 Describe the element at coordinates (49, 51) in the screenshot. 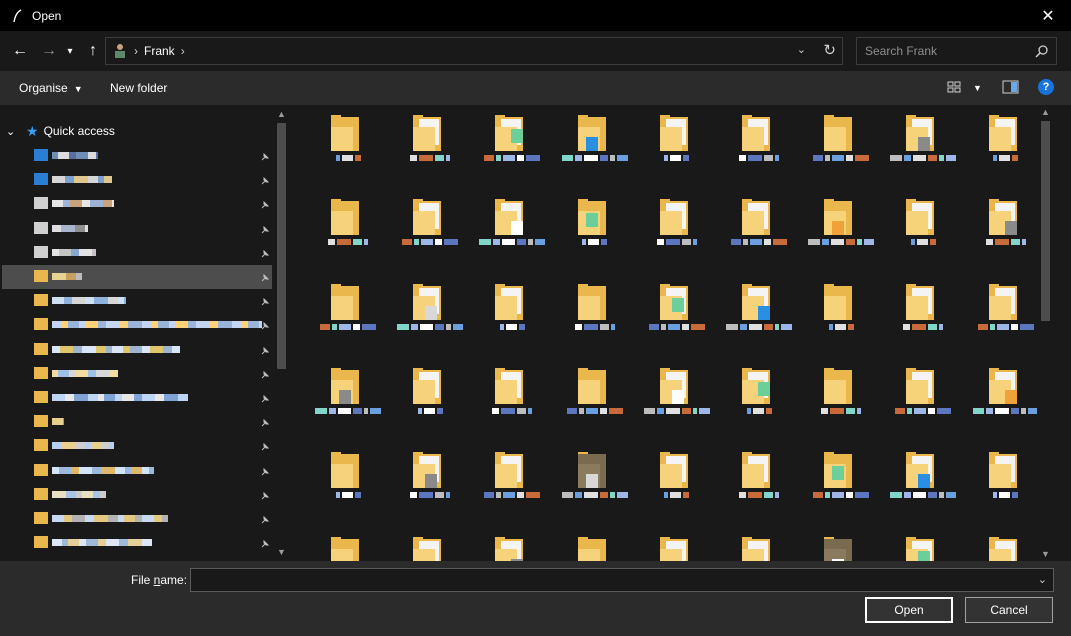

I see `forward-button: →` at that location.